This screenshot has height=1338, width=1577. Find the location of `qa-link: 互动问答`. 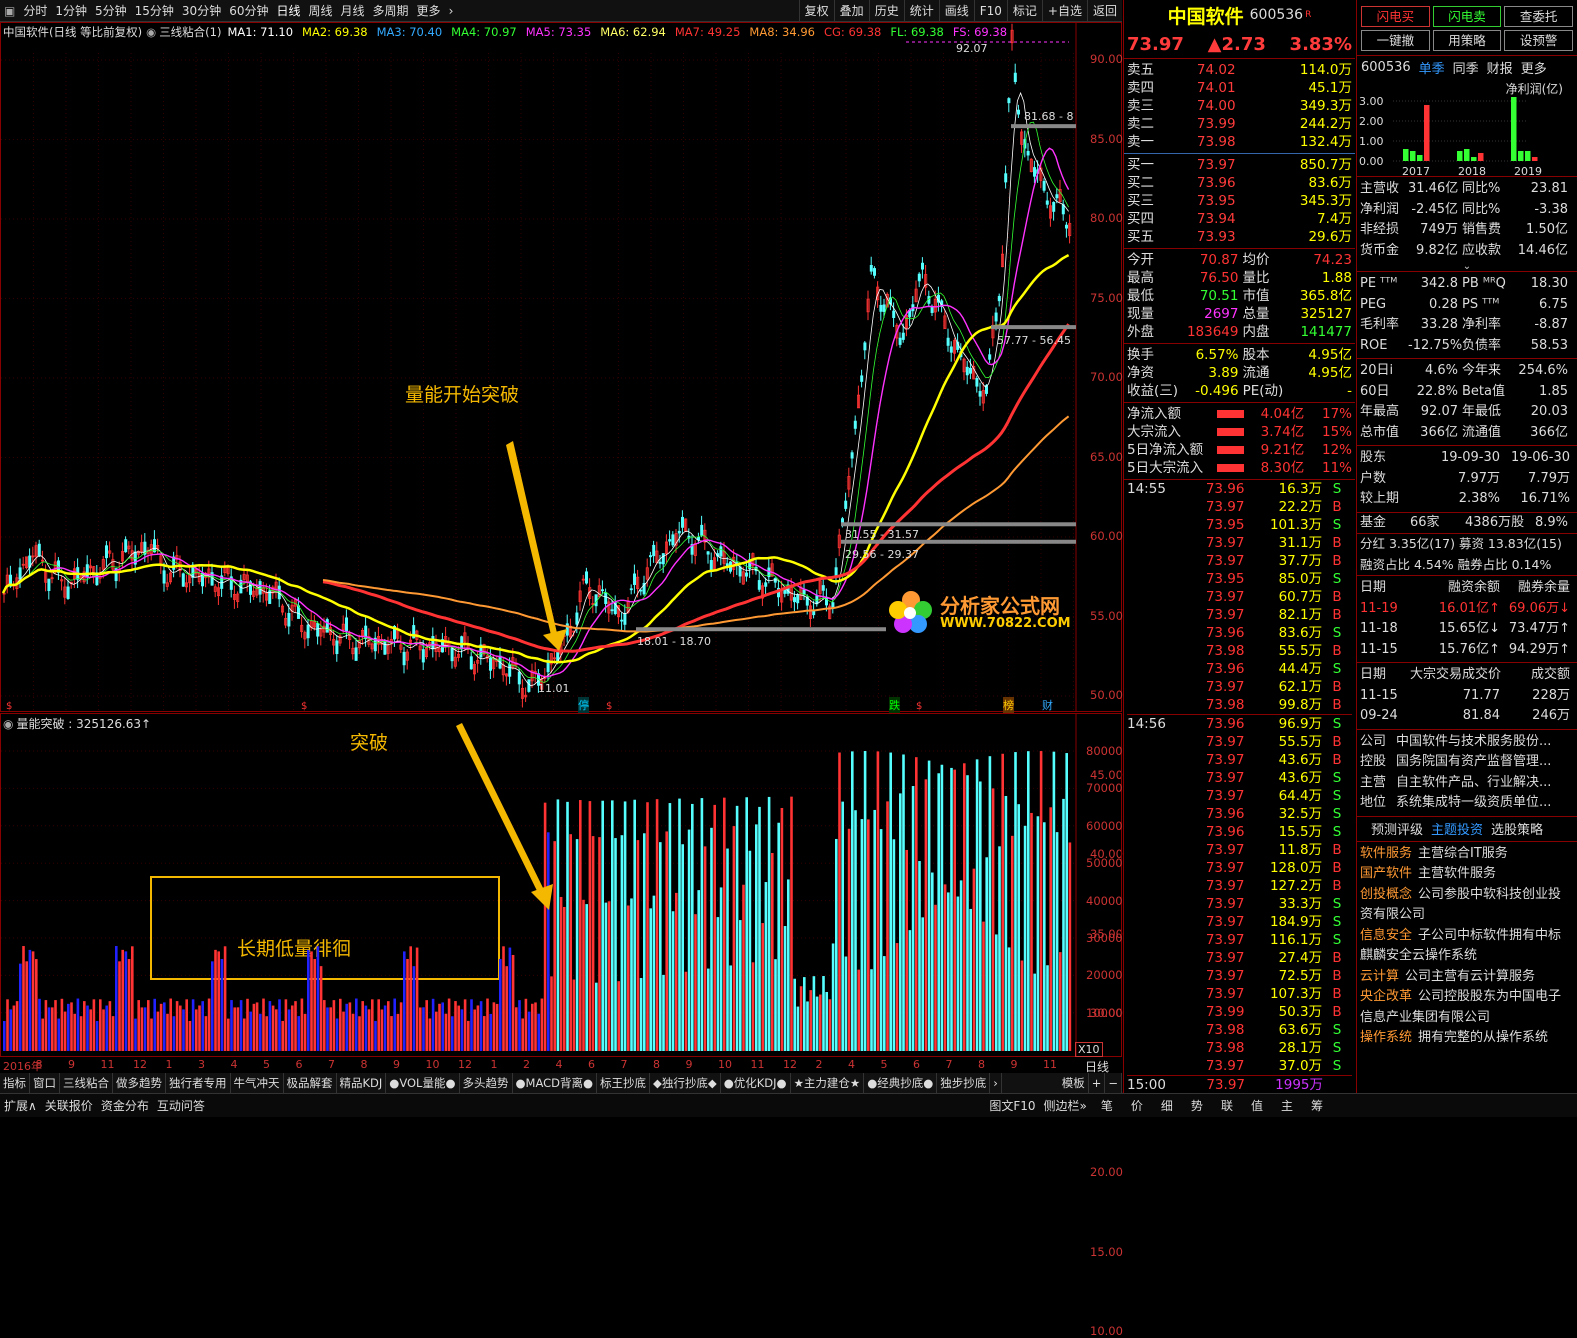

qa-link: 互动问答 is located at coordinates (181, 1106).